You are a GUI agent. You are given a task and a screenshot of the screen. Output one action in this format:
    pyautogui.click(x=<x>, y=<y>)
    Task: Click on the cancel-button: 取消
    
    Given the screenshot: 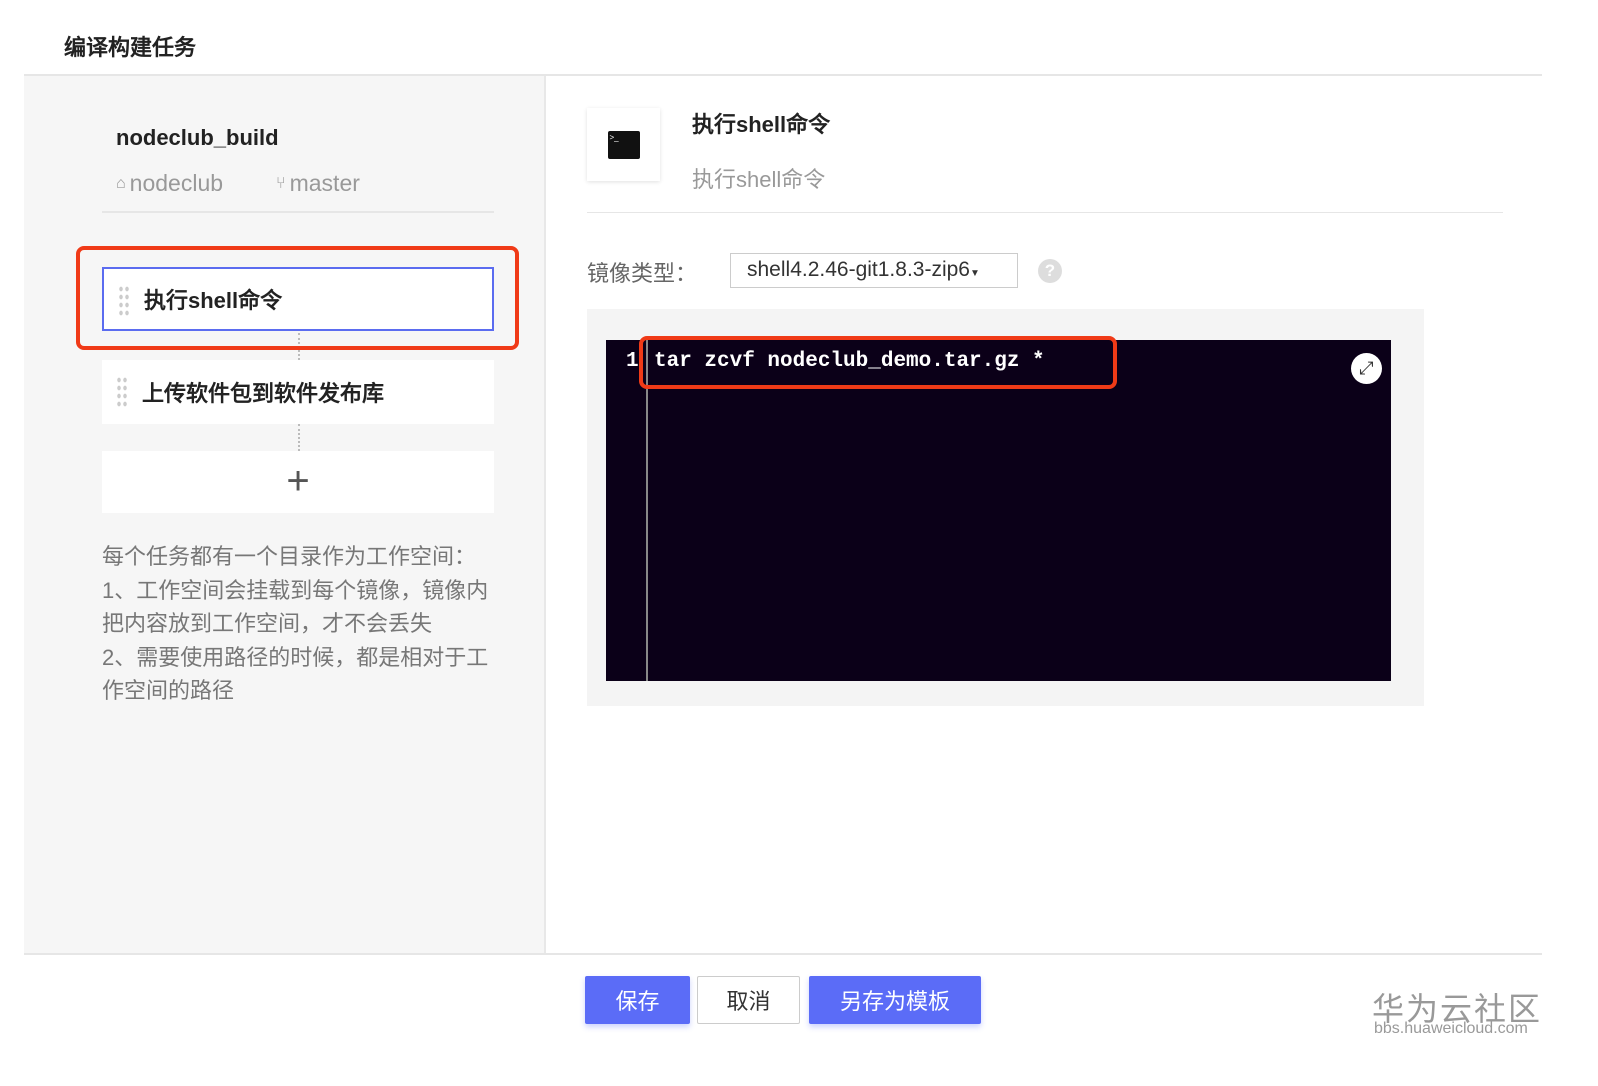 What is the action you would take?
    pyautogui.click(x=748, y=1000)
    